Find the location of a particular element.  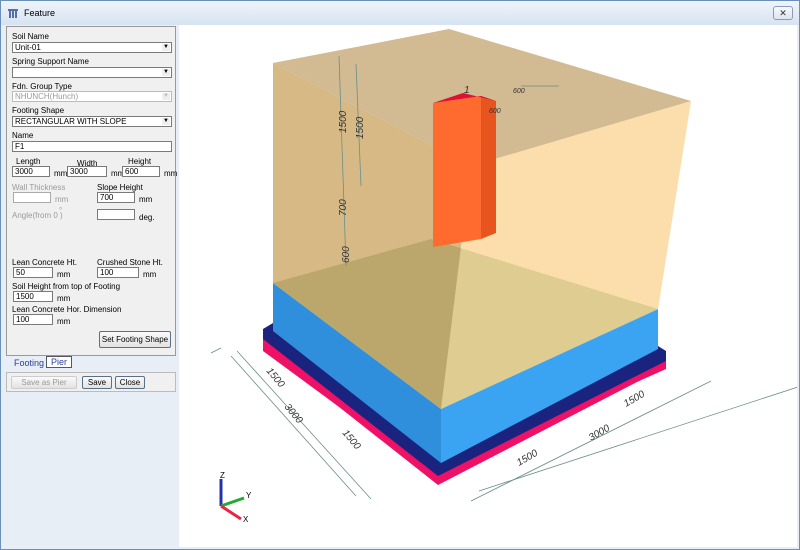

footing-shape-select: RECTANGULAR WITH SLOPE ▼ is located at coordinates (92, 121).